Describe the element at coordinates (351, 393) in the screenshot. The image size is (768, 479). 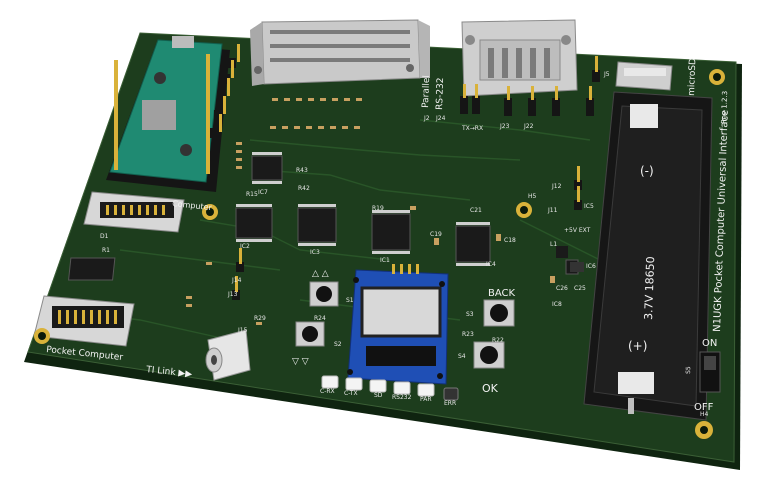
I see `led-label-1: C-TX` at that location.